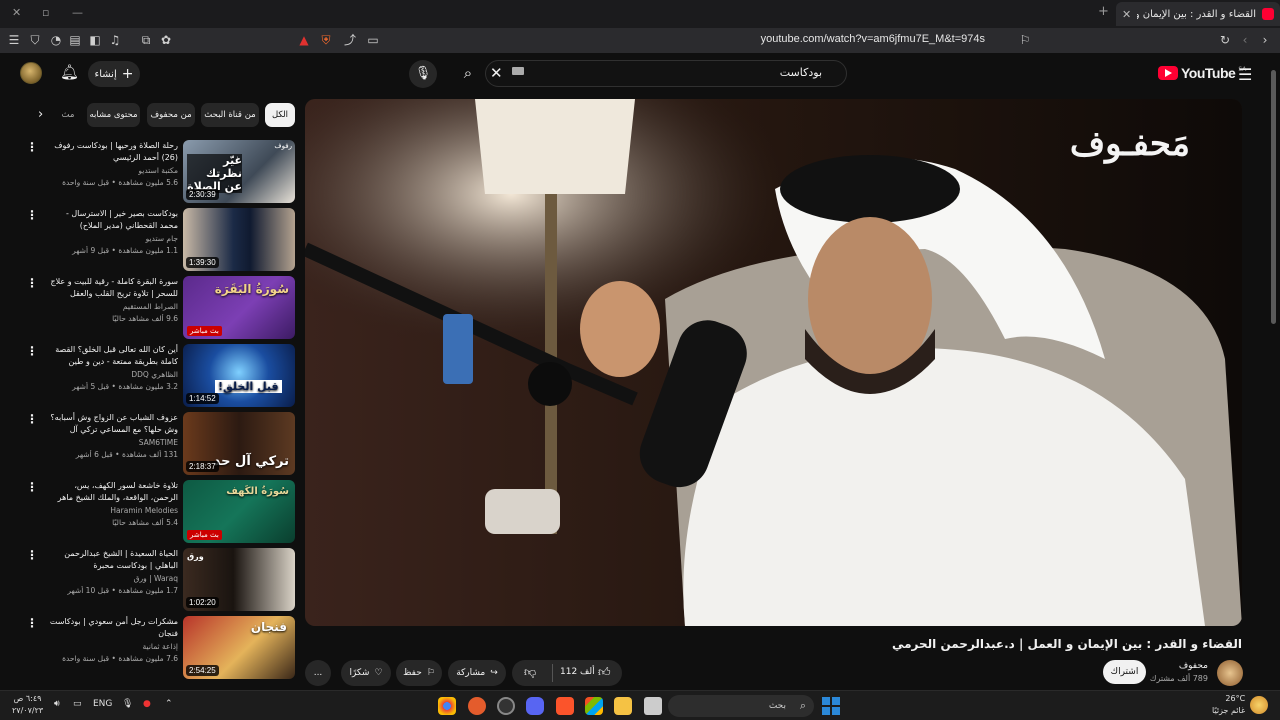 The width and height of the screenshot is (1280, 720). Describe the element at coordinates (565, 706) in the screenshot. I see `brave-icon` at that location.